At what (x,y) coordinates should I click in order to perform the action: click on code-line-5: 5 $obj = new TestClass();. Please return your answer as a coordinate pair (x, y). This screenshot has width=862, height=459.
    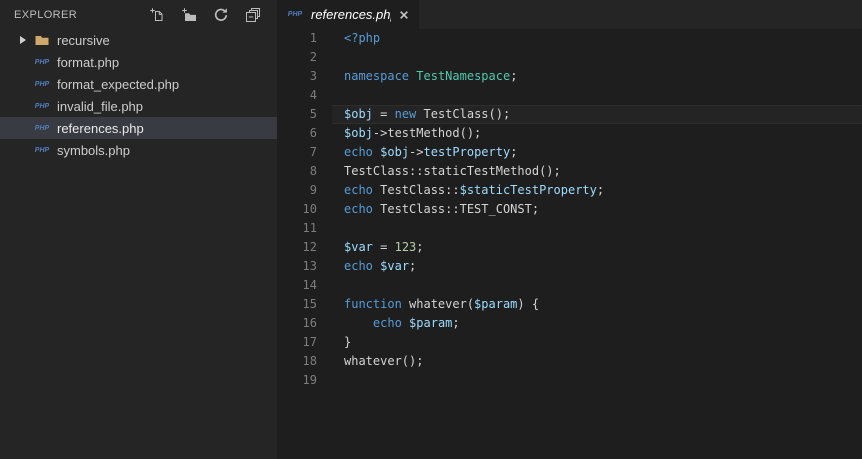
    Looking at the image, I should click on (569, 114).